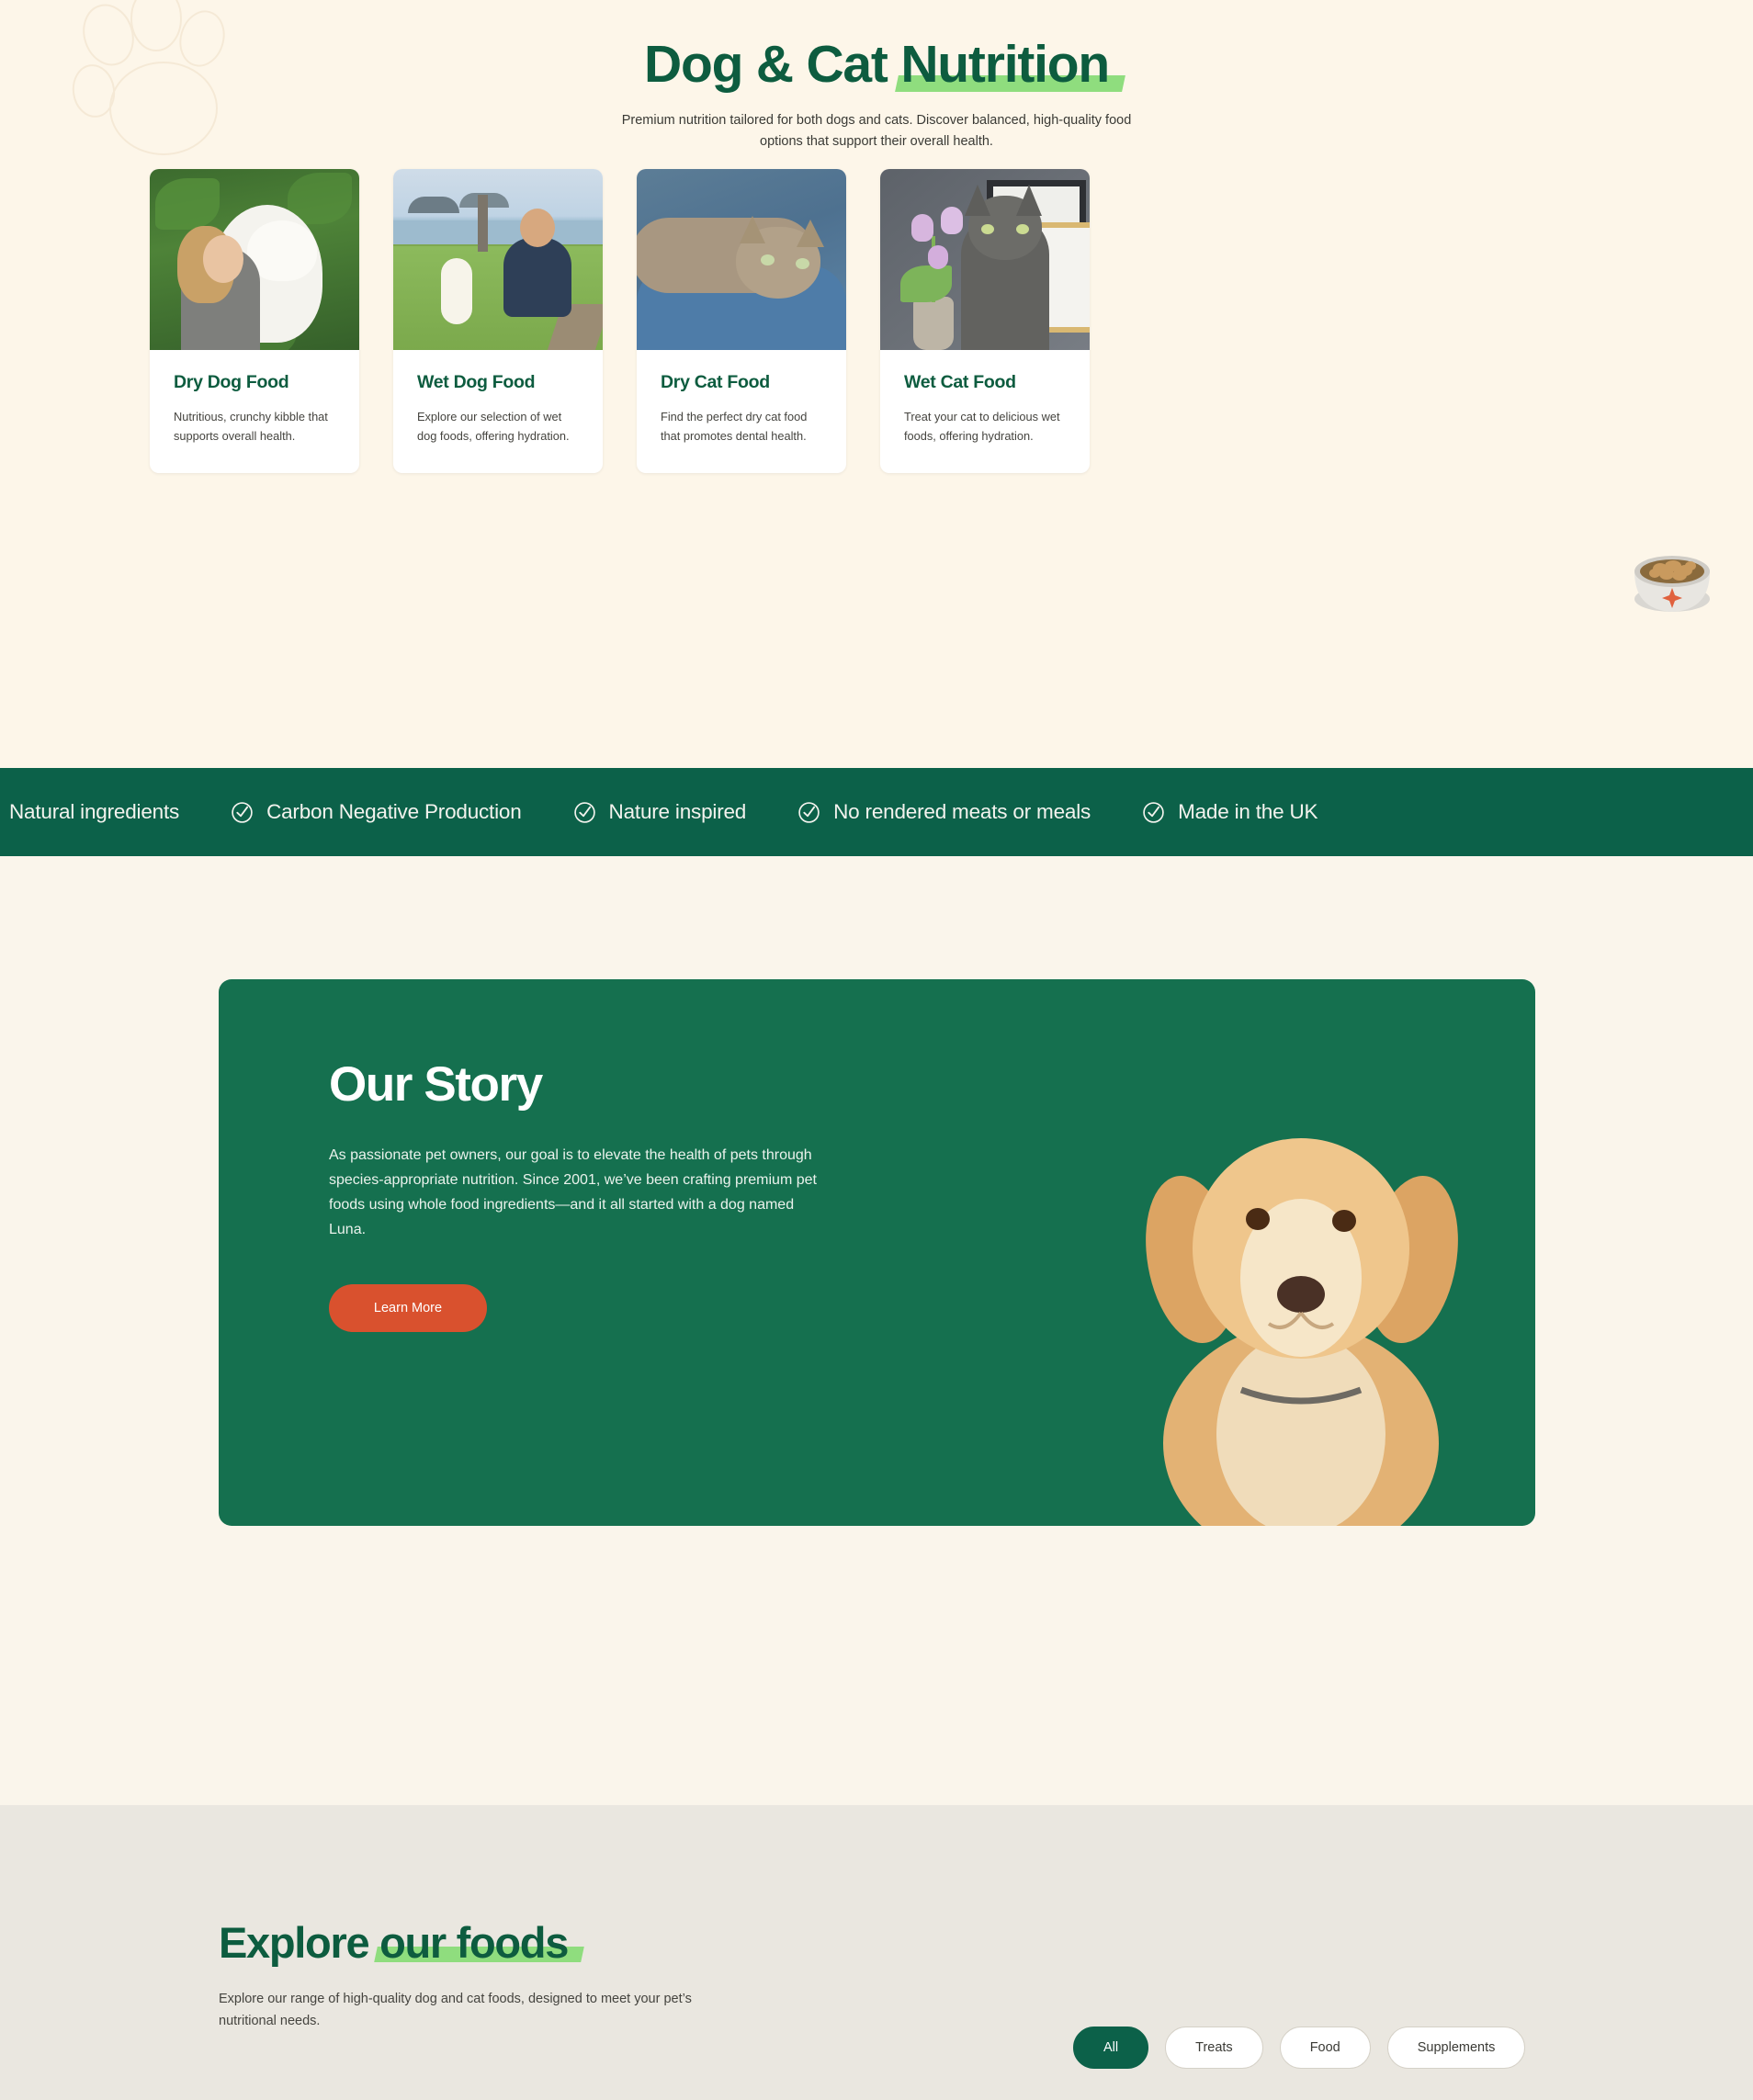 Image resolution: width=1753 pixels, height=2100 pixels. I want to click on marquee-label: Natural ingredients, so click(94, 811).